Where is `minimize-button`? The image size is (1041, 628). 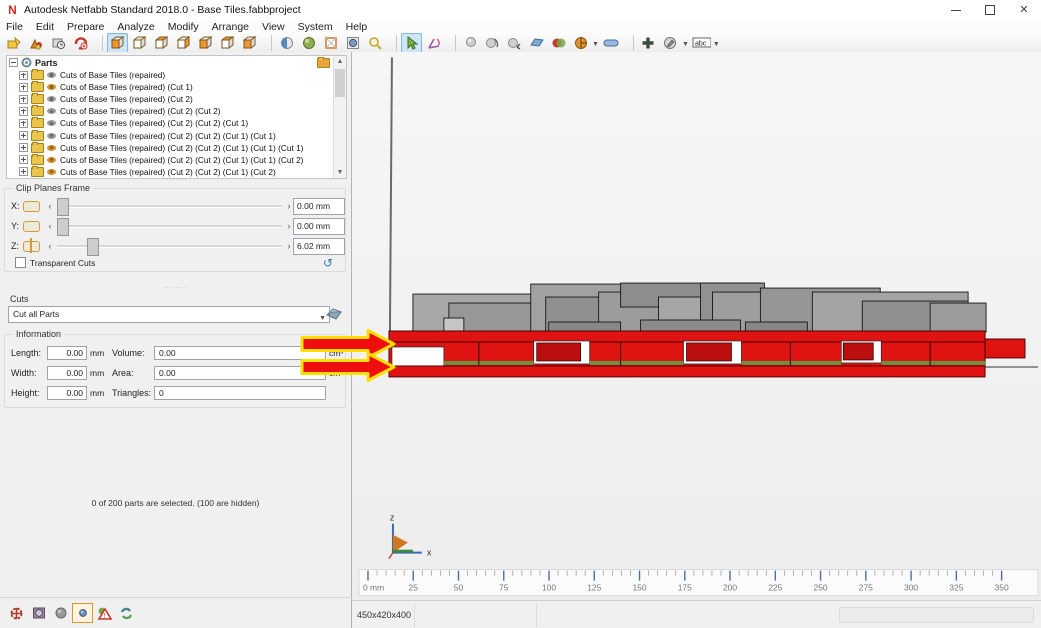 minimize-button is located at coordinates (956, 10).